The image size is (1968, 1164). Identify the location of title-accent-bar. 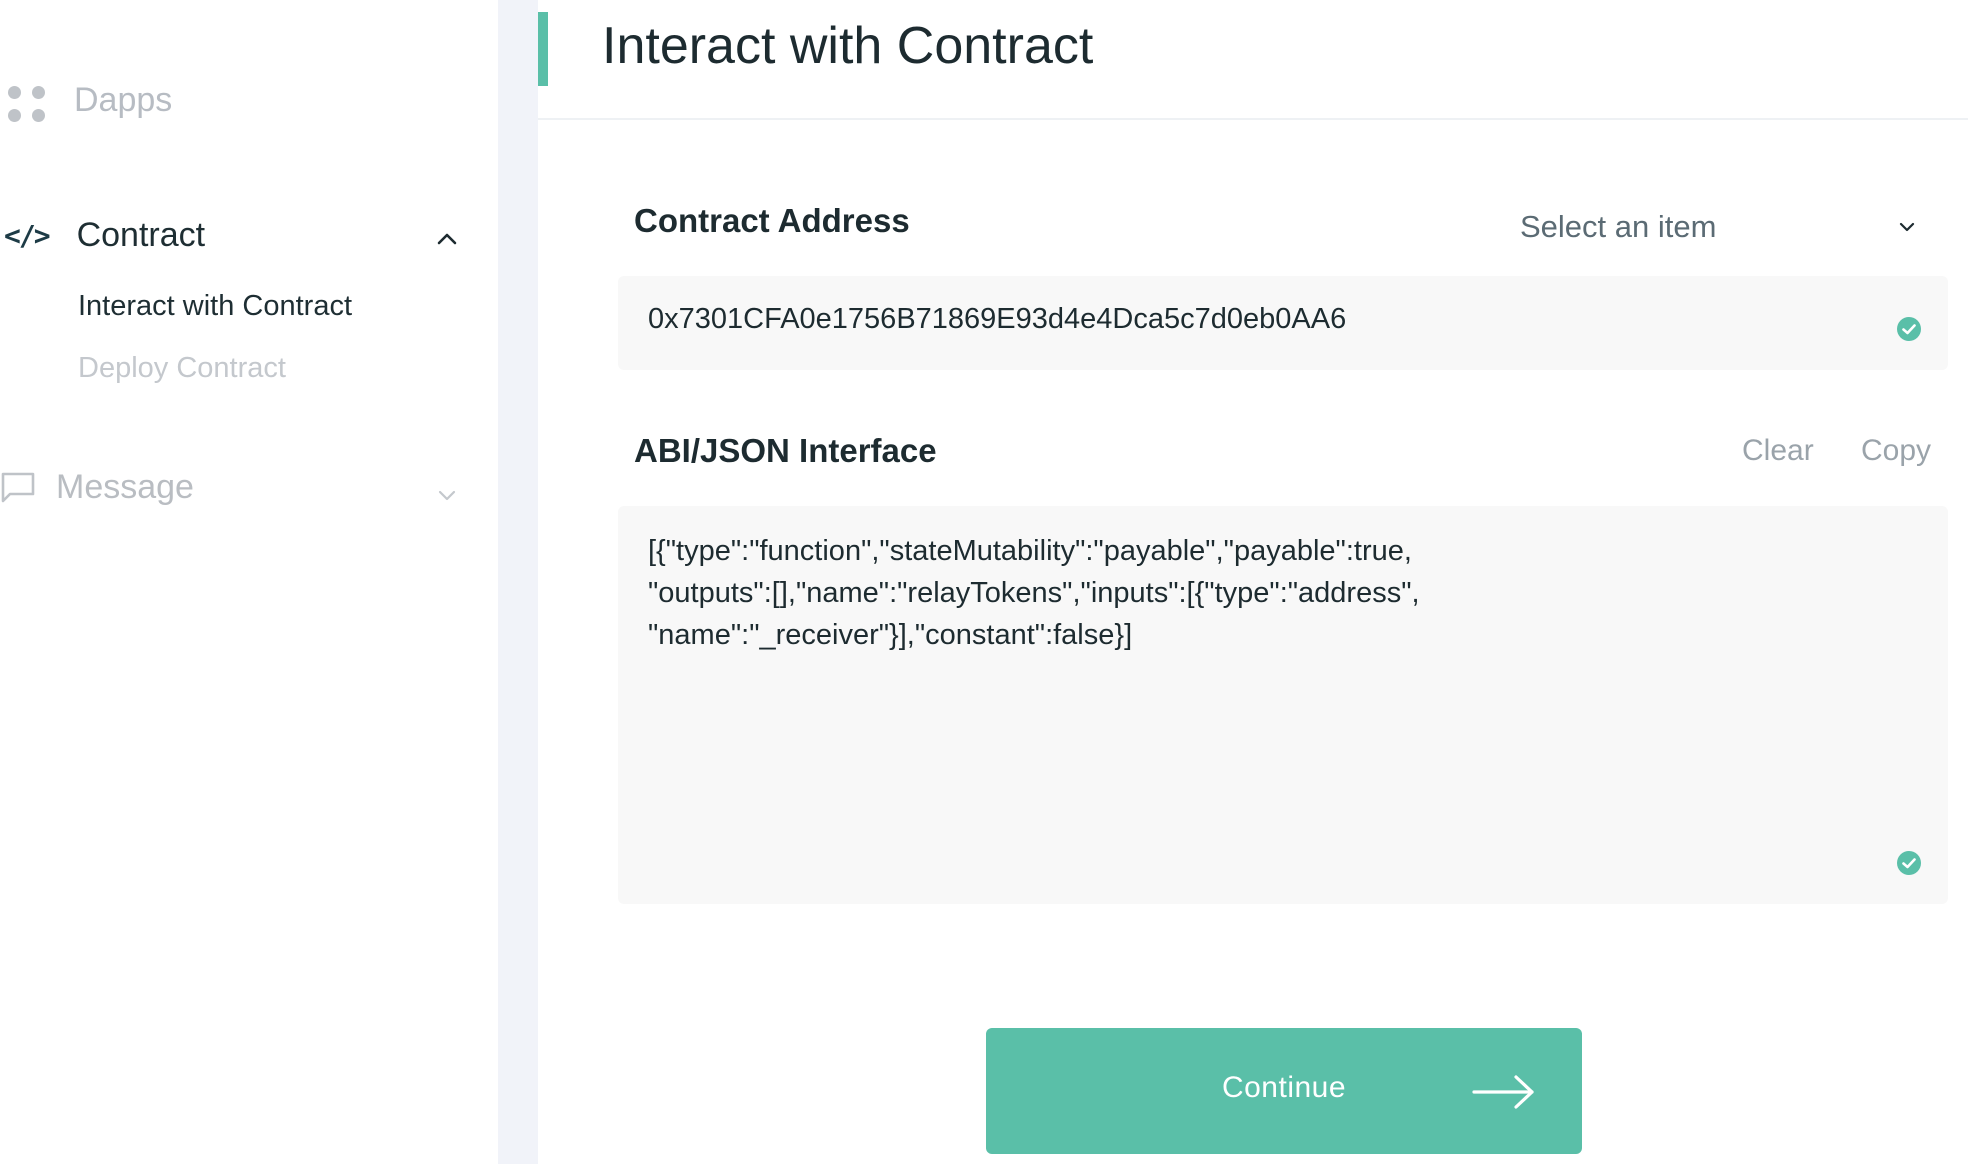
(543, 49).